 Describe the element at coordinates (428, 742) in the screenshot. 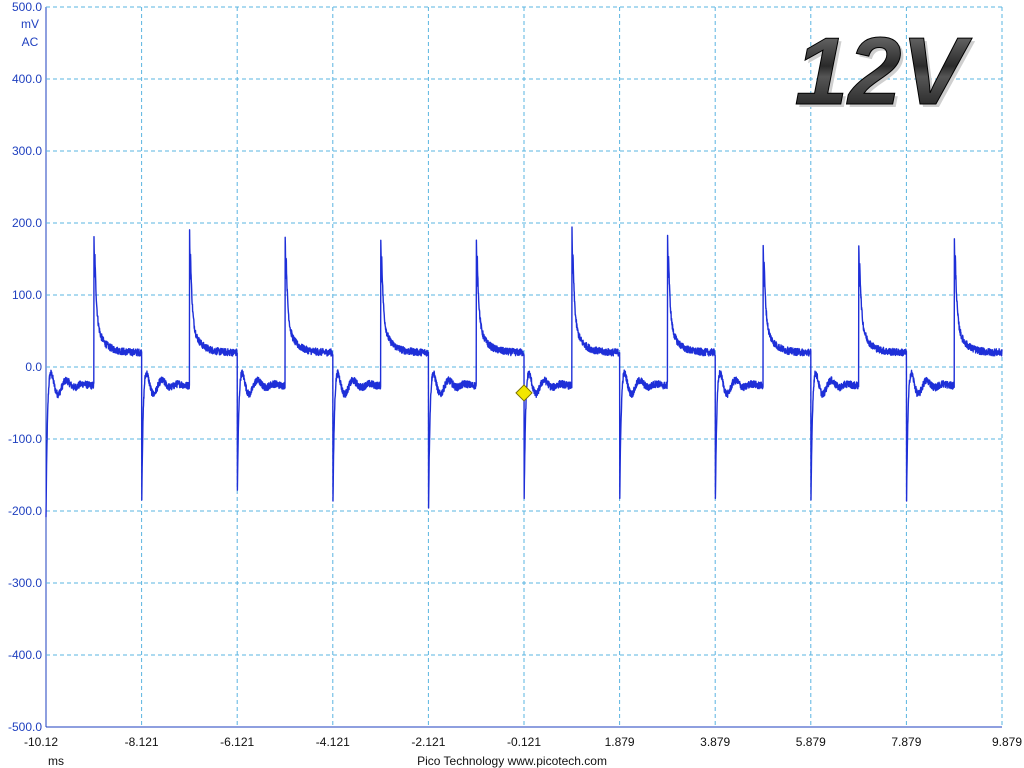

I see `x-tick-label: -2.121` at that location.